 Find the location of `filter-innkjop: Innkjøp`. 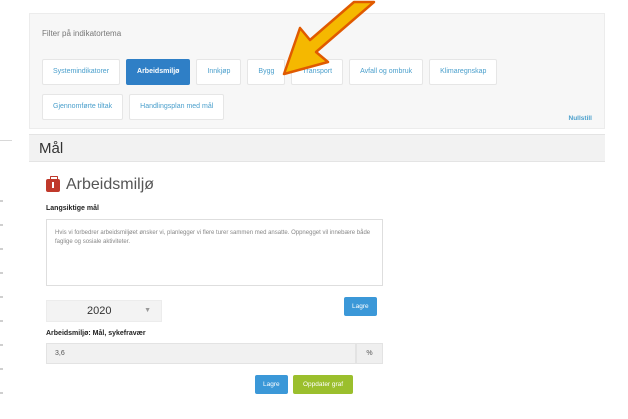

filter-innkjop: Innkjøp is located at coordinates (219, 72).